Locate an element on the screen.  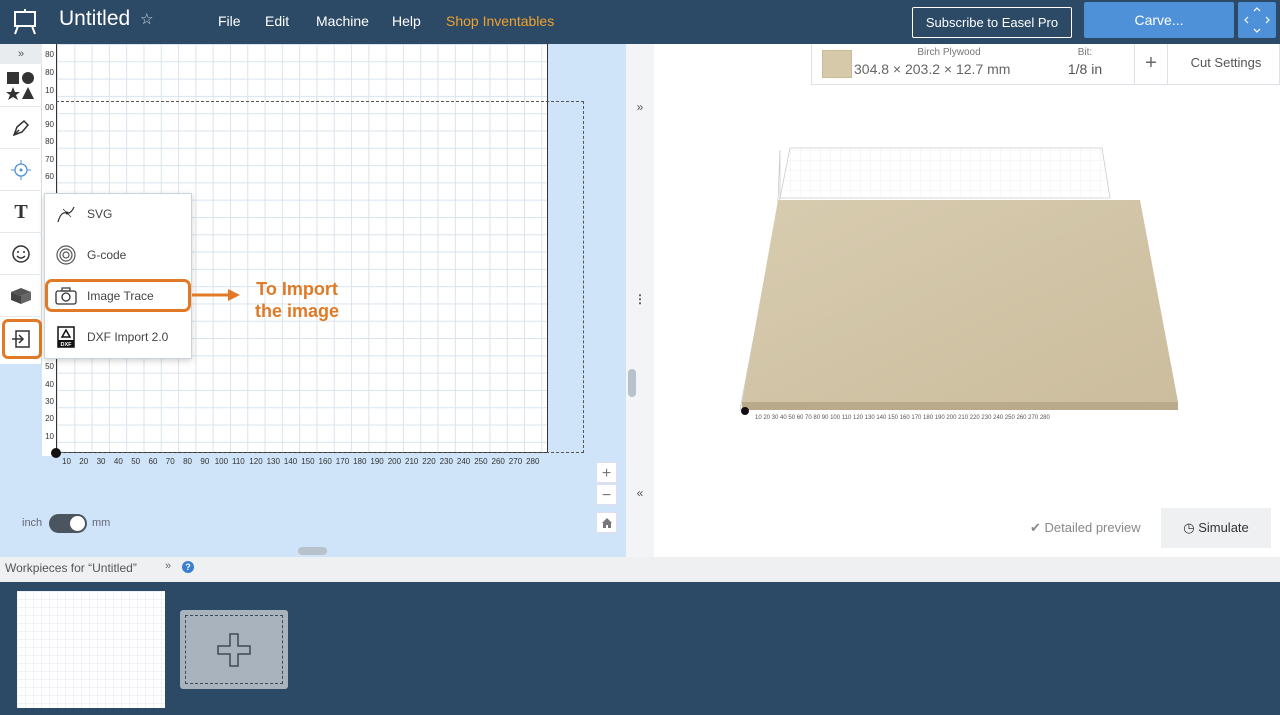
annotation-arrow-icon is located at coordinates (216, 295).